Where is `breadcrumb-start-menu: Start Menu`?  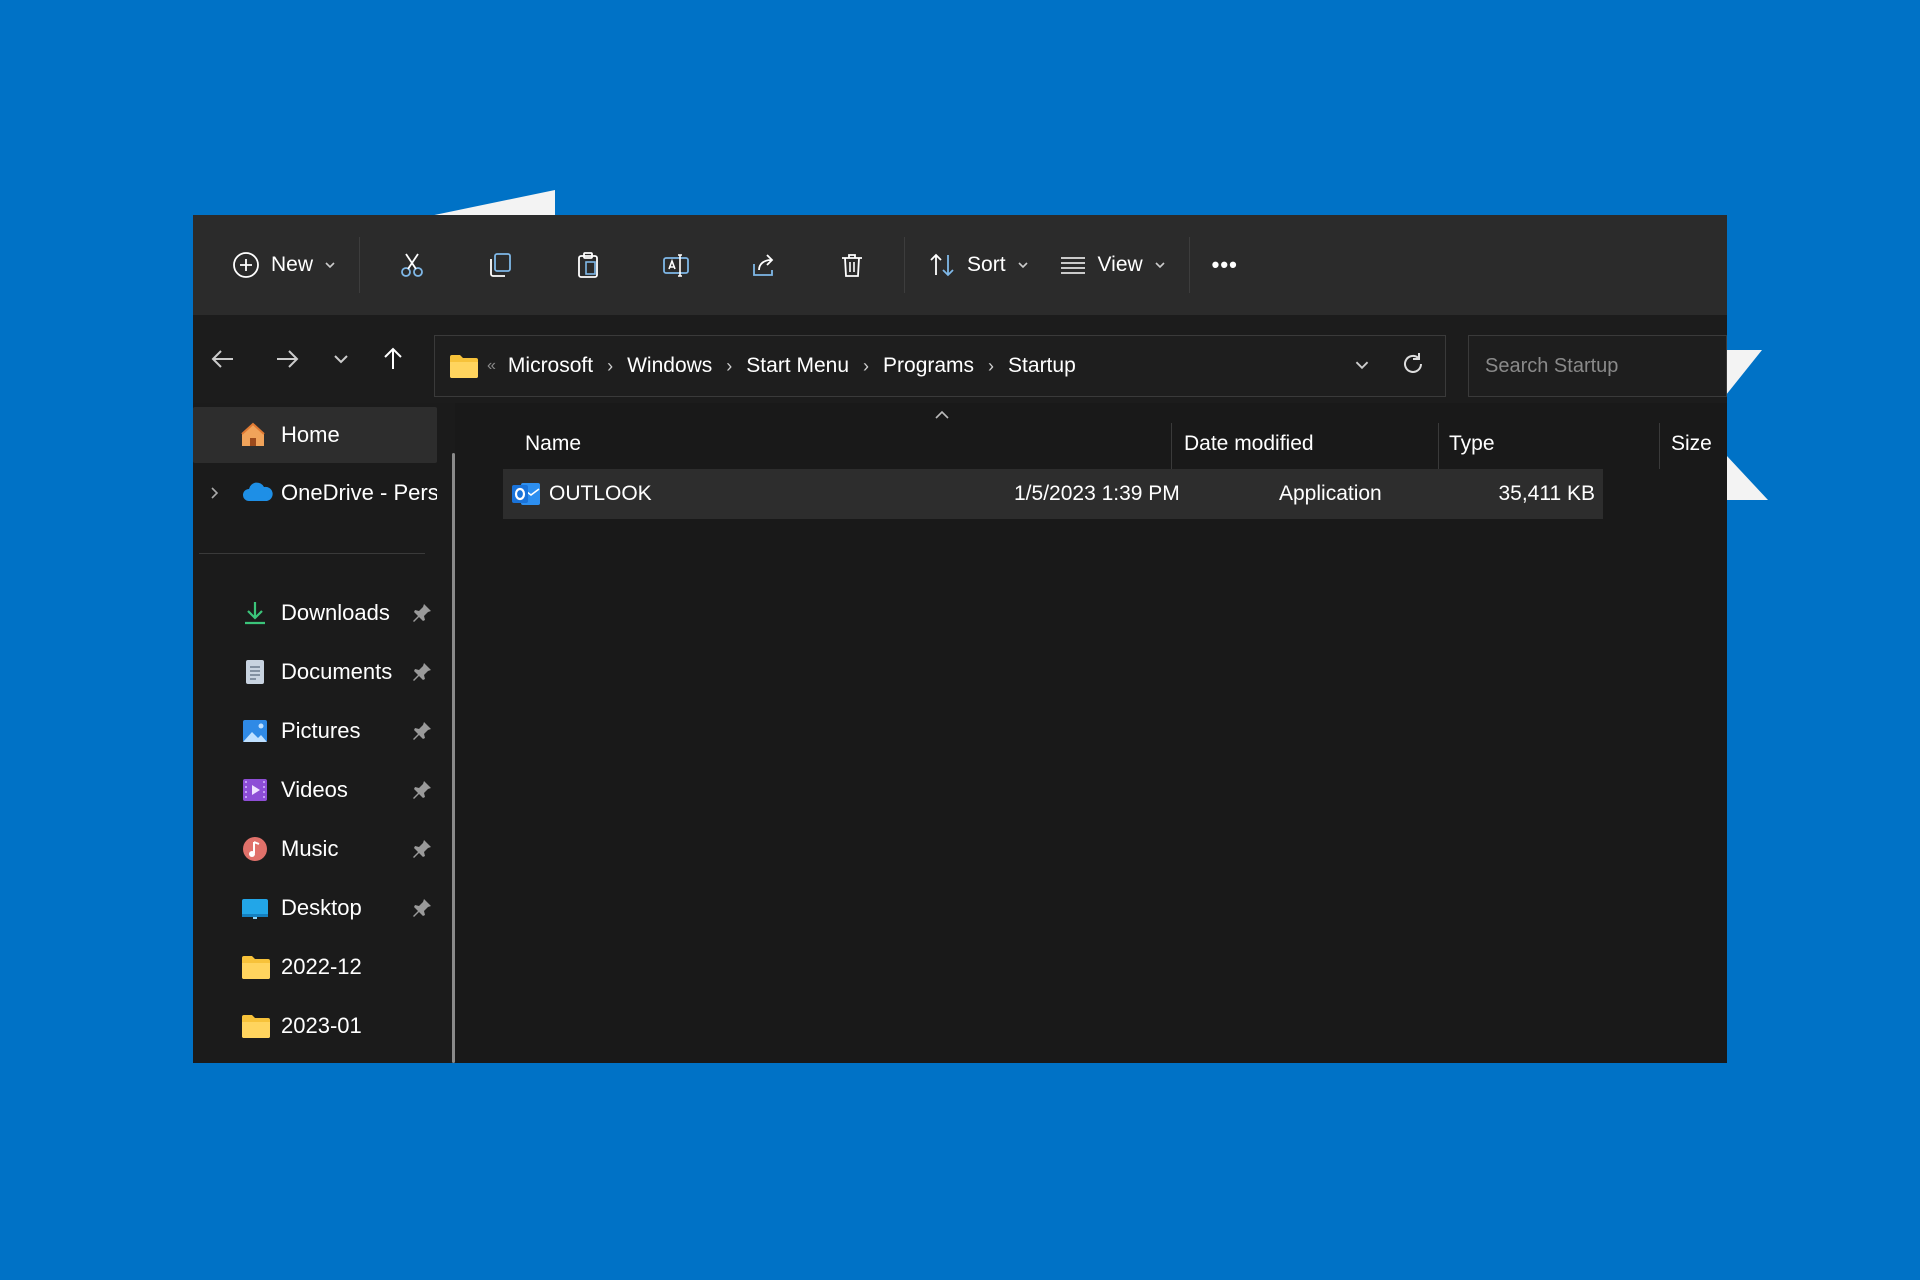
breadcrumb-start-menu: Start Menu is located at coordinates (797, 366).